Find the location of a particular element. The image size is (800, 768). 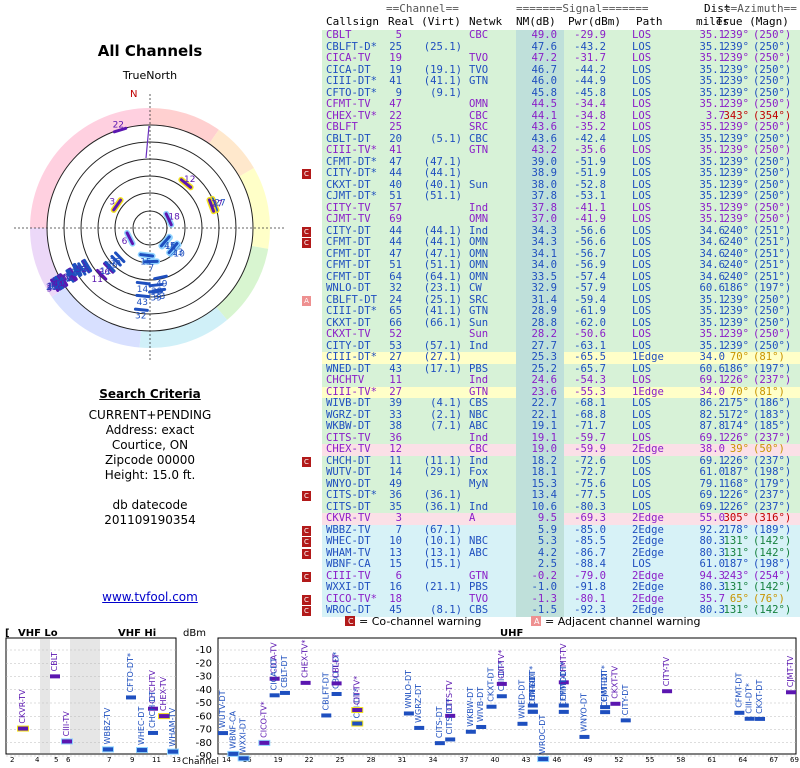

uhf-tick-label: 61 is located at coordinates (711, 760).